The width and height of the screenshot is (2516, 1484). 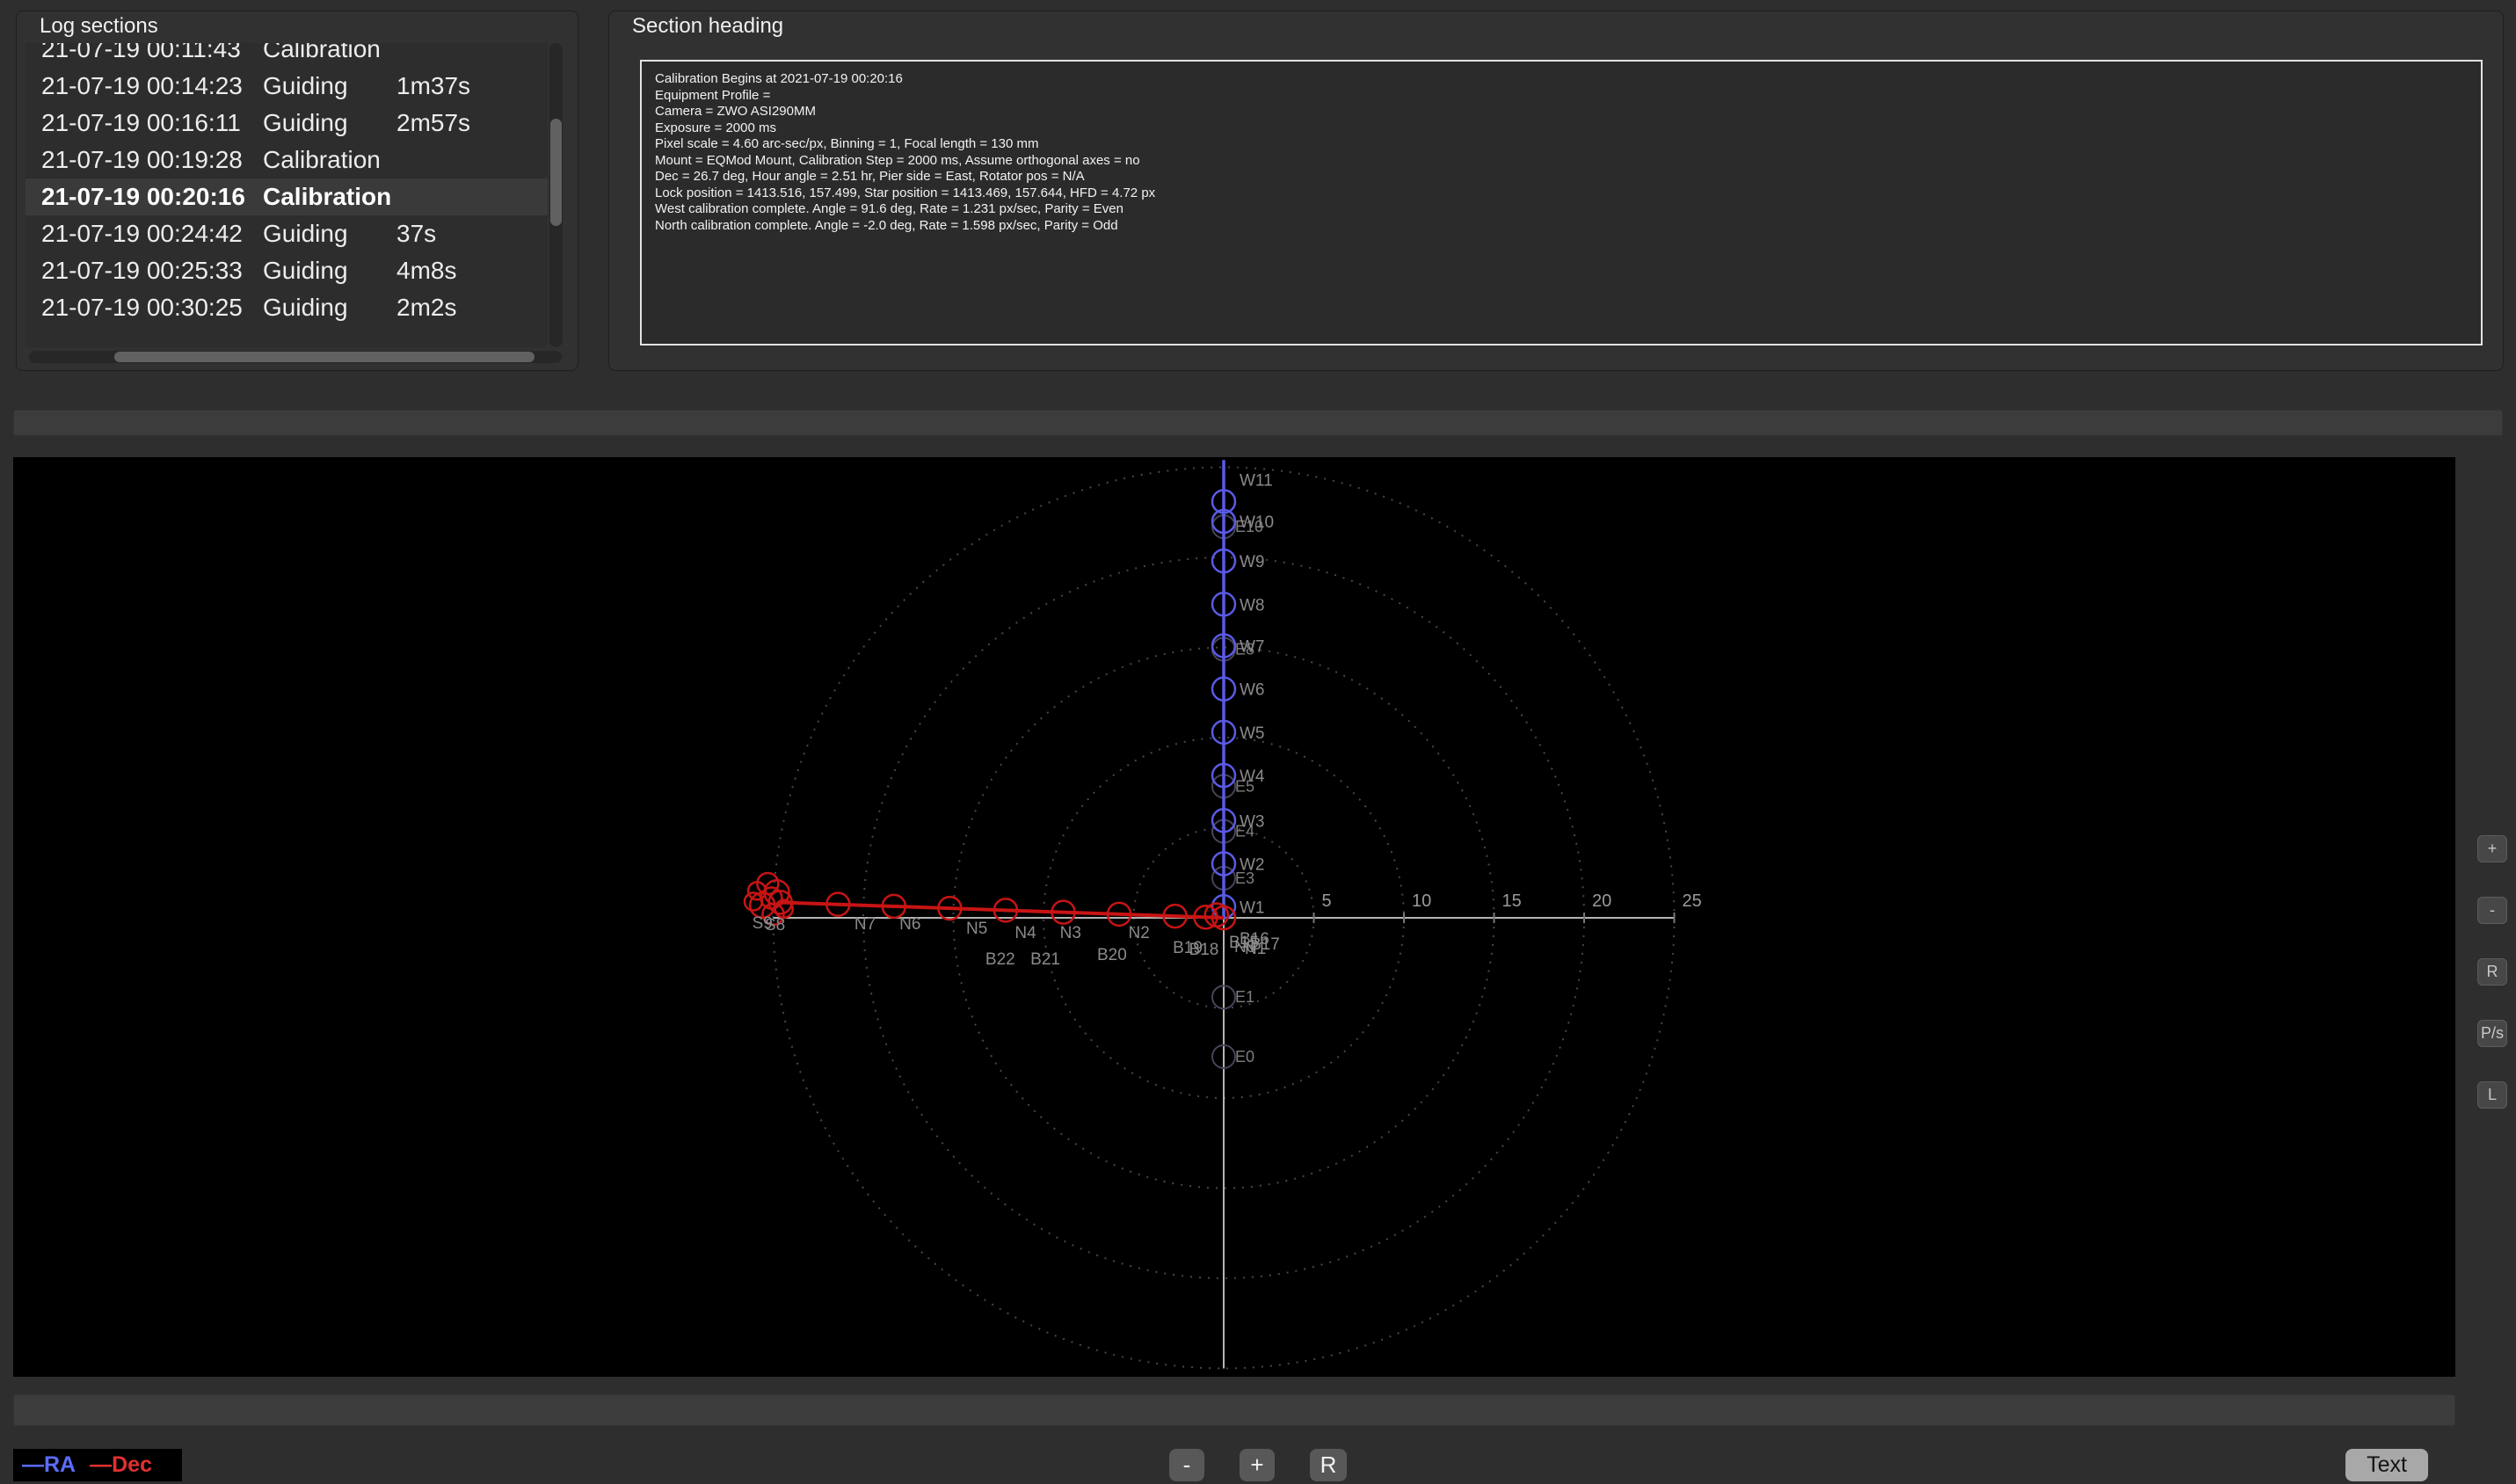 I want to click on horizontal-scrollbar-thumb, so click(x=324, y=357).